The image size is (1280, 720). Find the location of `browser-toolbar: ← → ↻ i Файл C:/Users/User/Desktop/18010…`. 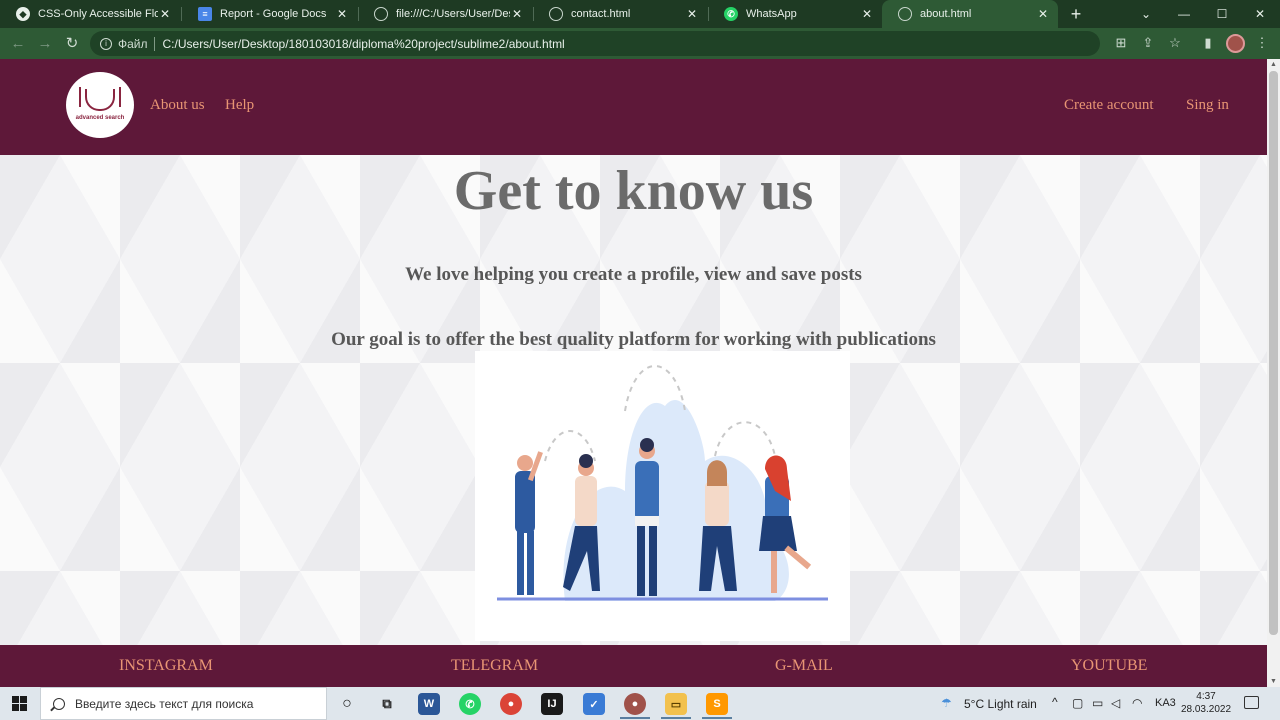

browser-toolbar: ← → ↻ i Файл C:/Users/User/Desktop/18010… is located at coordinates (640, 43).